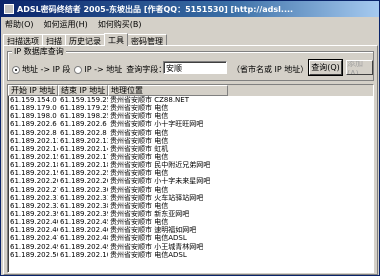  Describe the element at coordinates (84, 140) in the screenshot. I see `cell-end-ip: 61.189.202.13` at that location.